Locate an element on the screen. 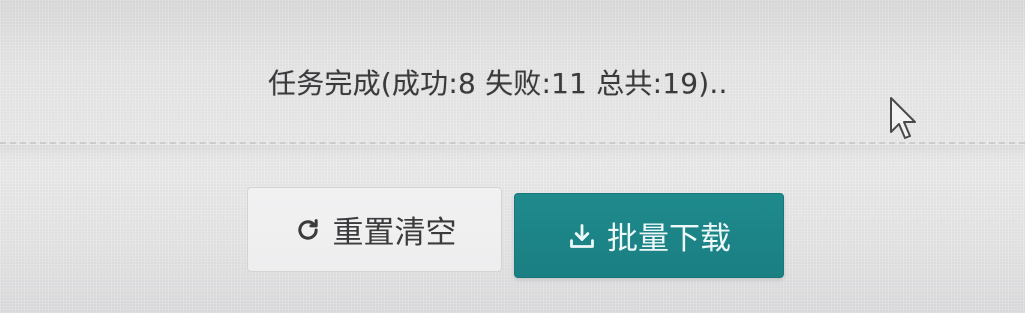 This screenshot has width=1025, height=313. section-divider is located at coordinates (512, 143).